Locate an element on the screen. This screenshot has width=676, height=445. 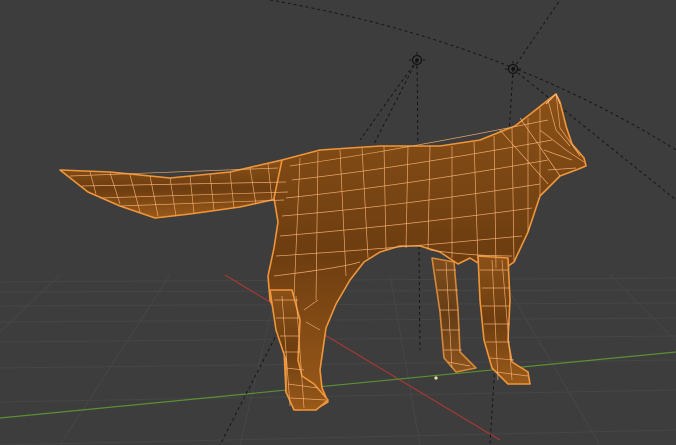
wolf-front-leg-far is located at coordinates (454, 315).